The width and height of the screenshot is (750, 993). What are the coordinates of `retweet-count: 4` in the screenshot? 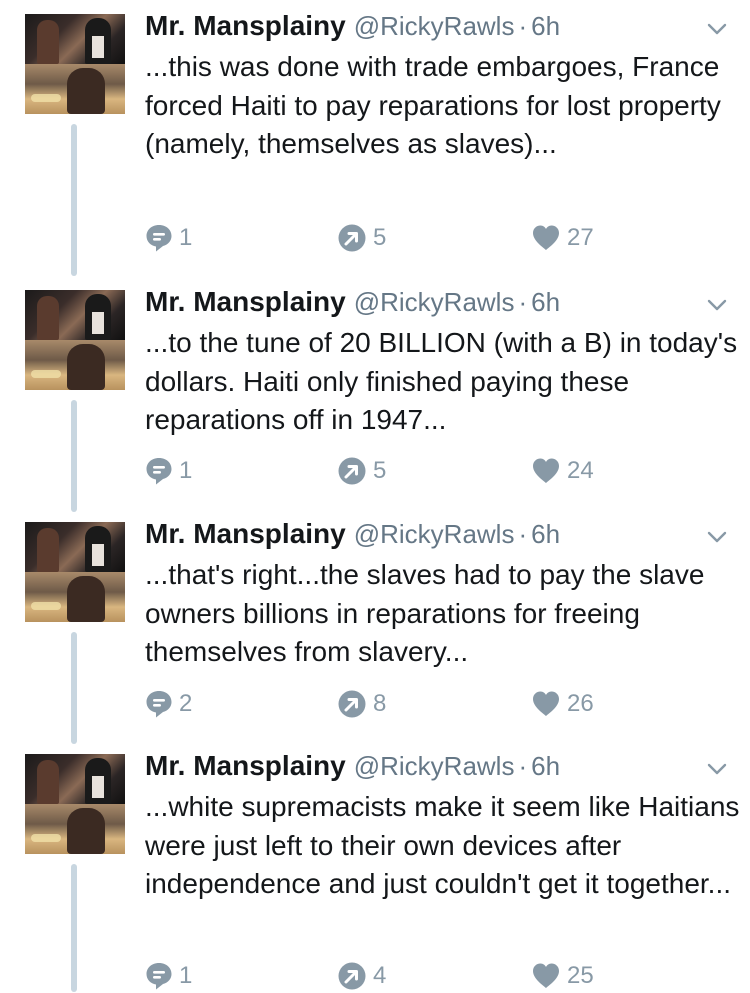 It's located at (380, 975).